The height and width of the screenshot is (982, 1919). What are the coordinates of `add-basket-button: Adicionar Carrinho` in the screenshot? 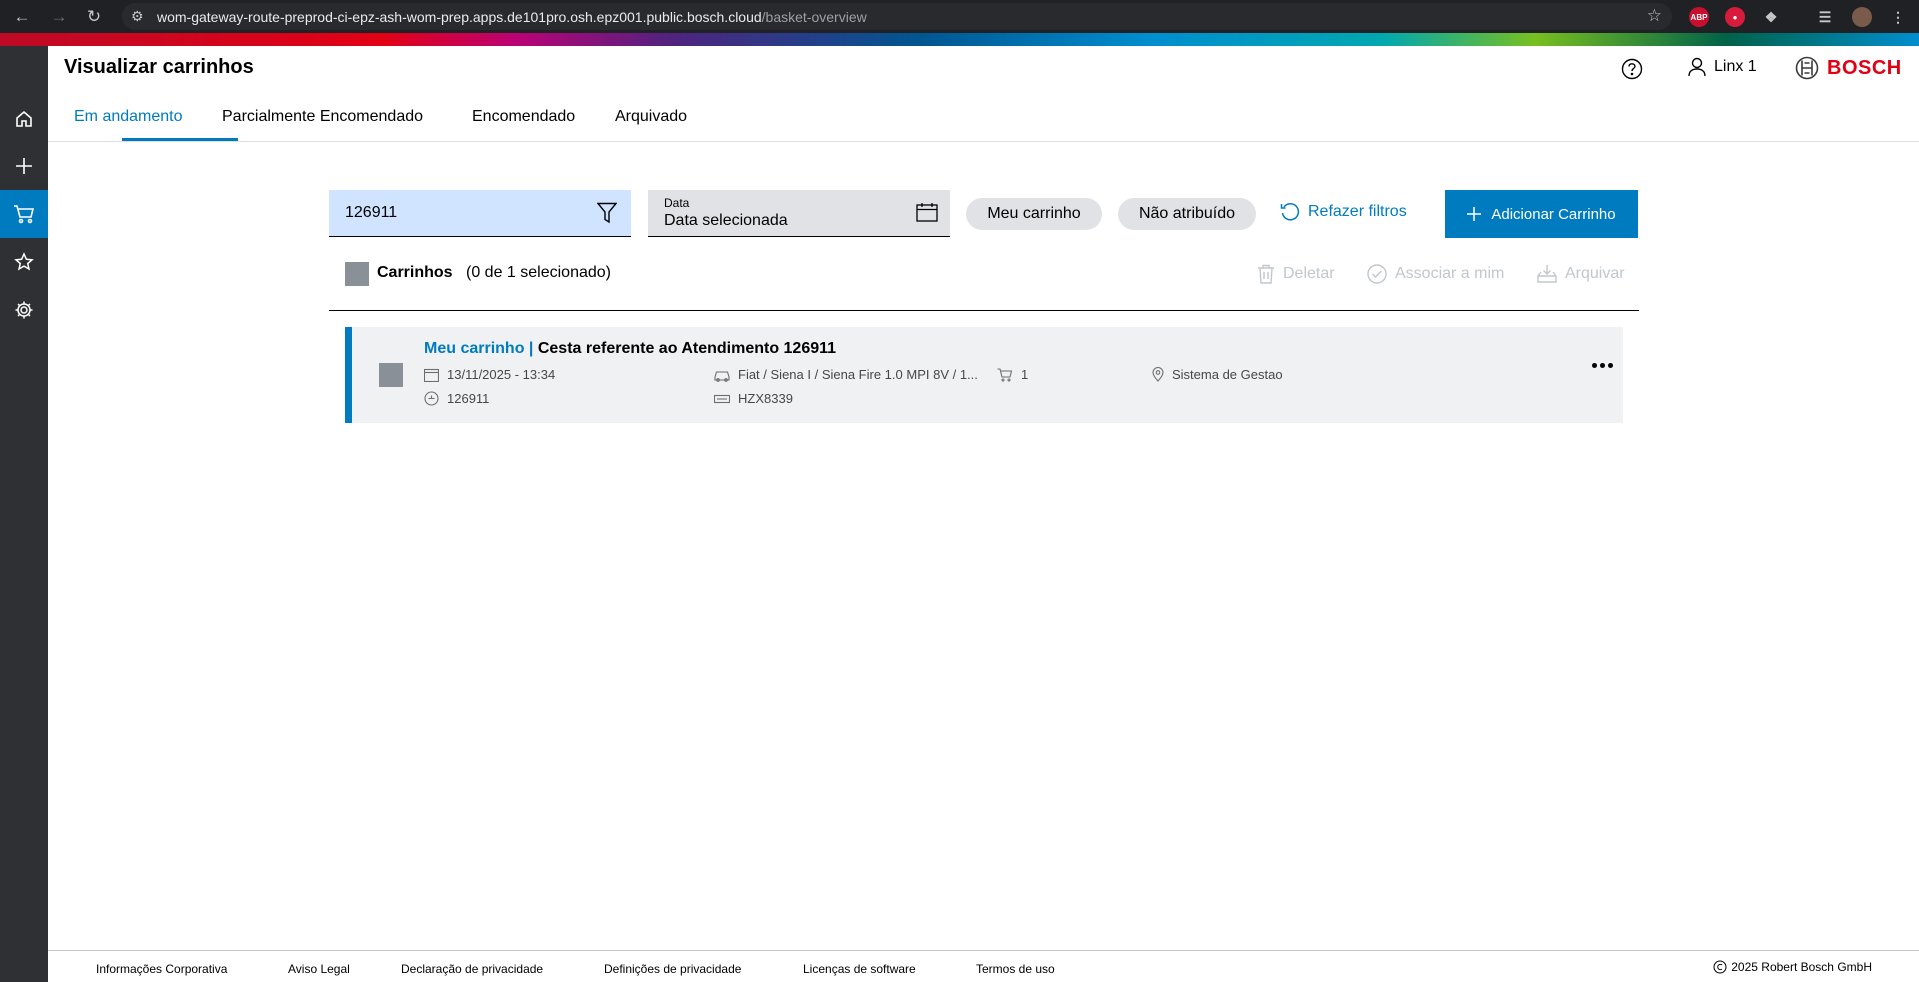 It's located at (1541, 214).